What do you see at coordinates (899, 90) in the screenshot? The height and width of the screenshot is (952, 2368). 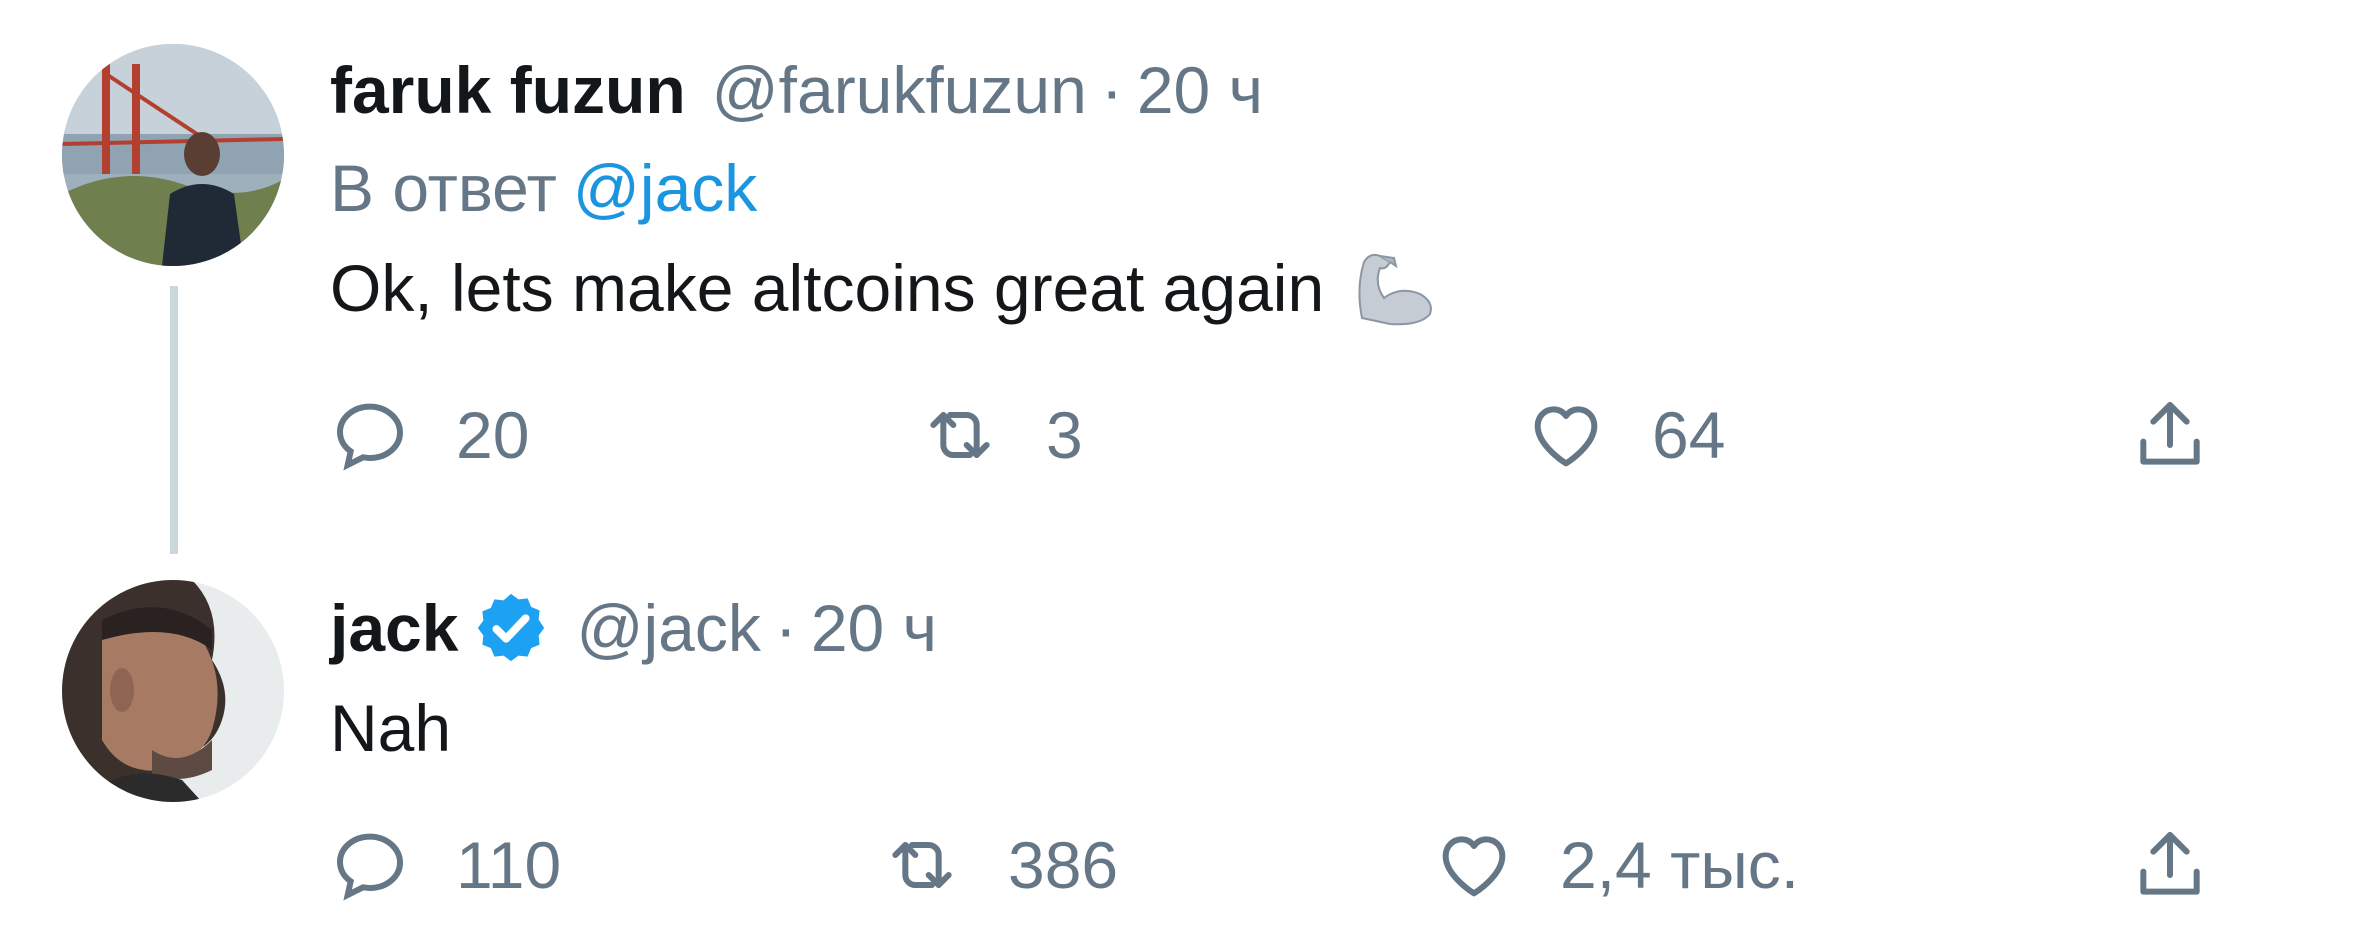 I see `user-handle: @farukfuzun` at bounding box center [899, 90].